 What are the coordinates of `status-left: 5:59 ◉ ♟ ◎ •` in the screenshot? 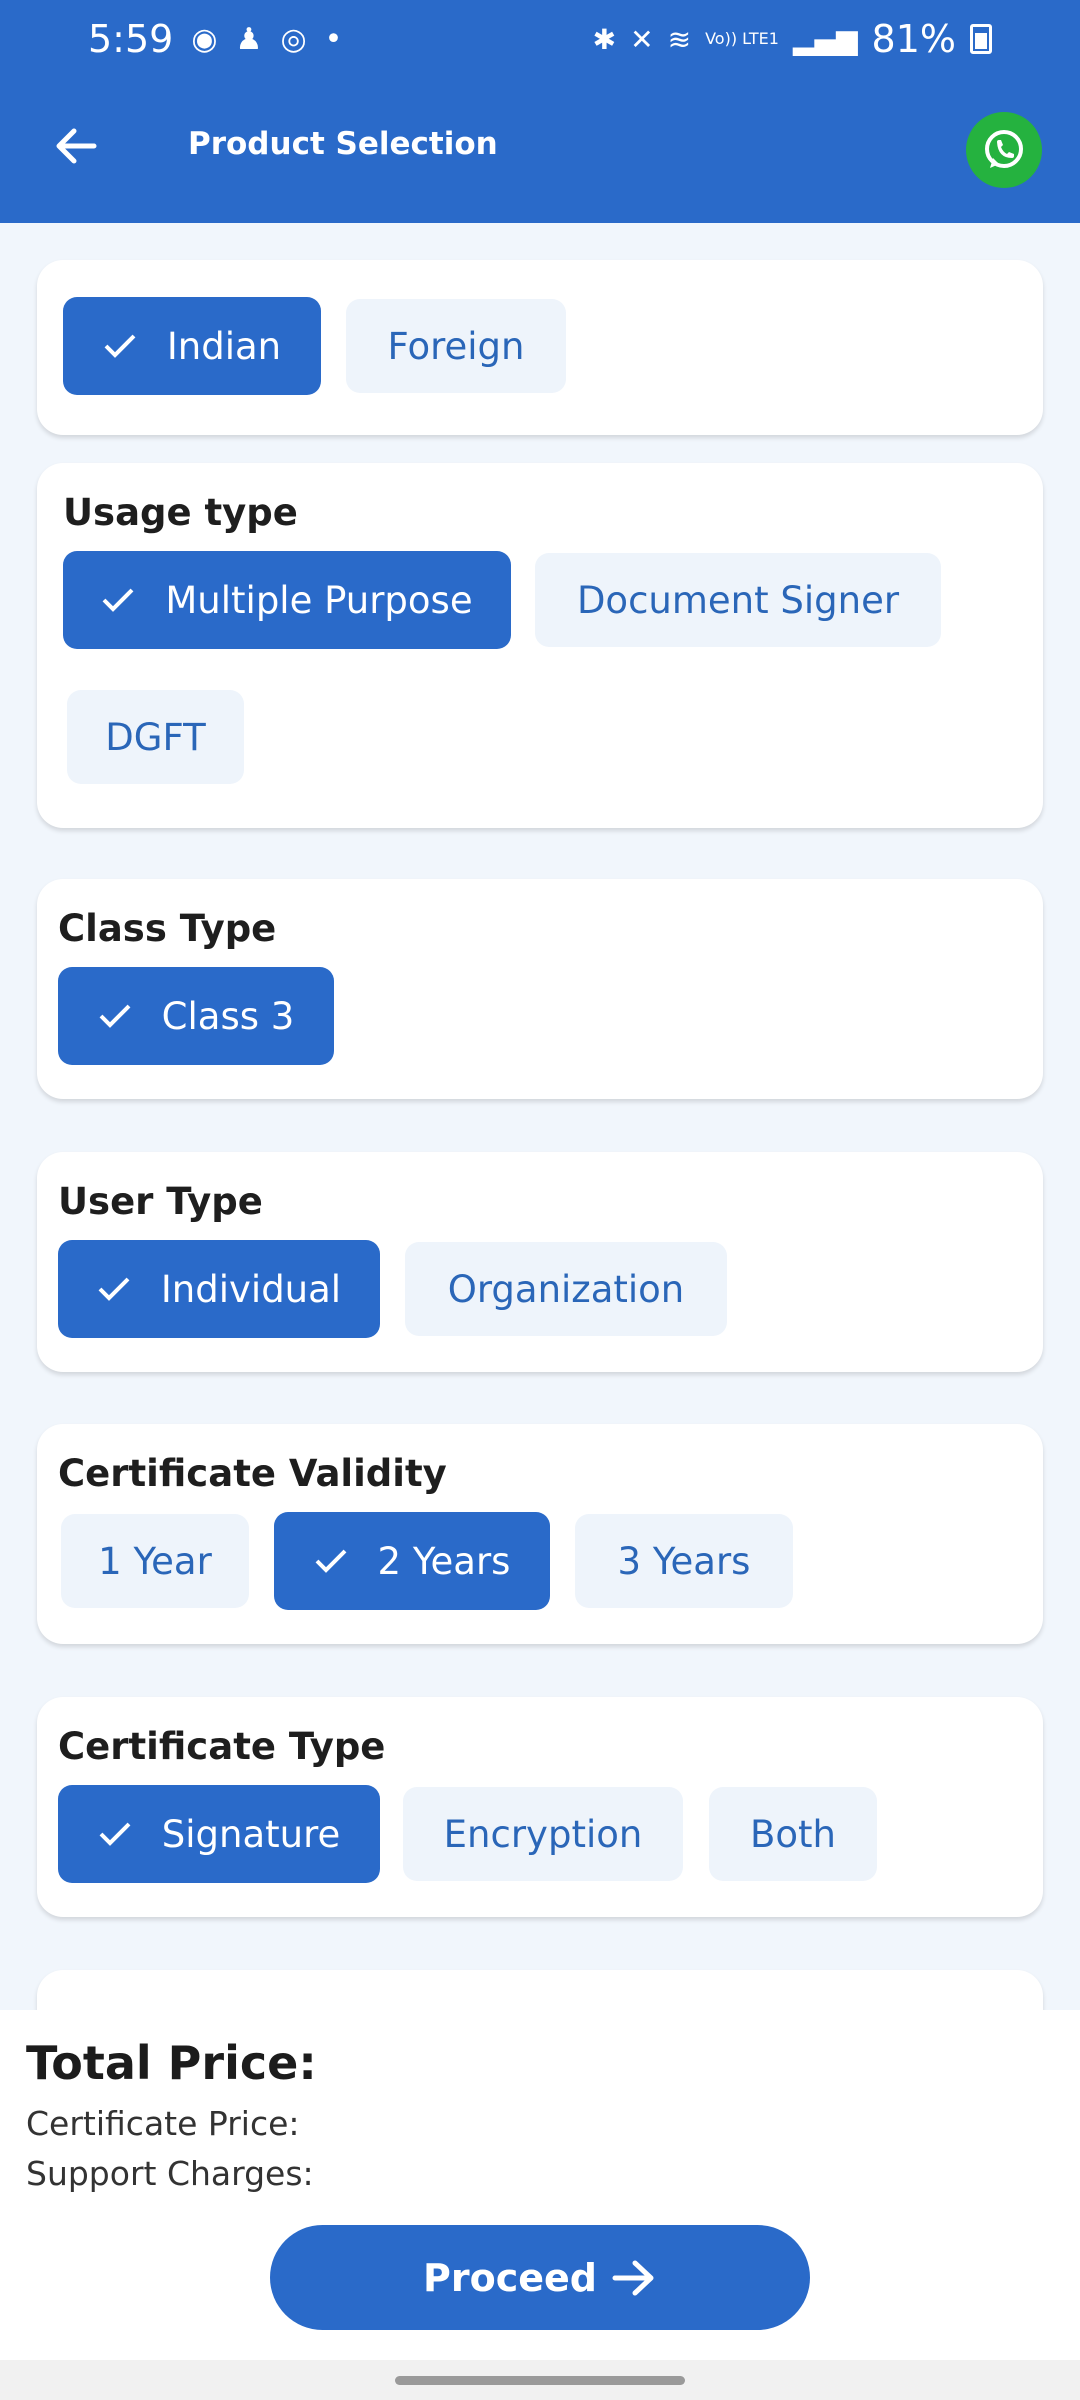 It's located at (215, 39).